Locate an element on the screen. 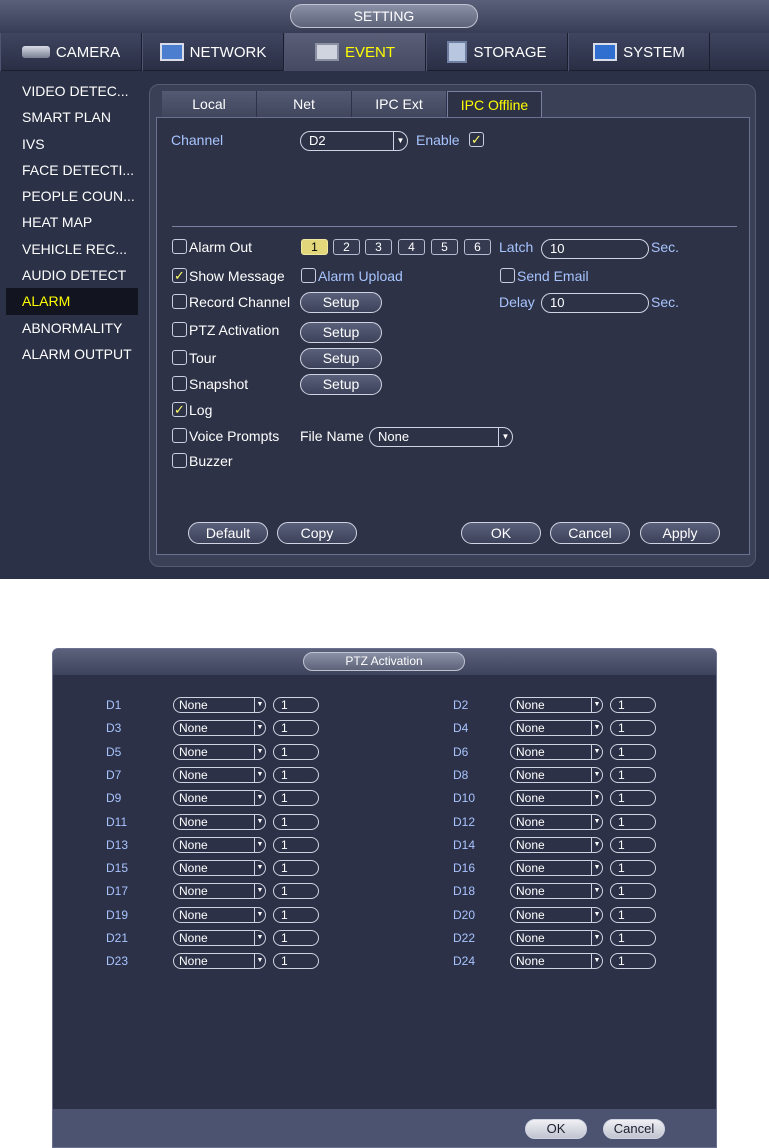 This screenshot has height=1148, width=769. alarm-upload-checkbox is located at coordinates (308, 275).